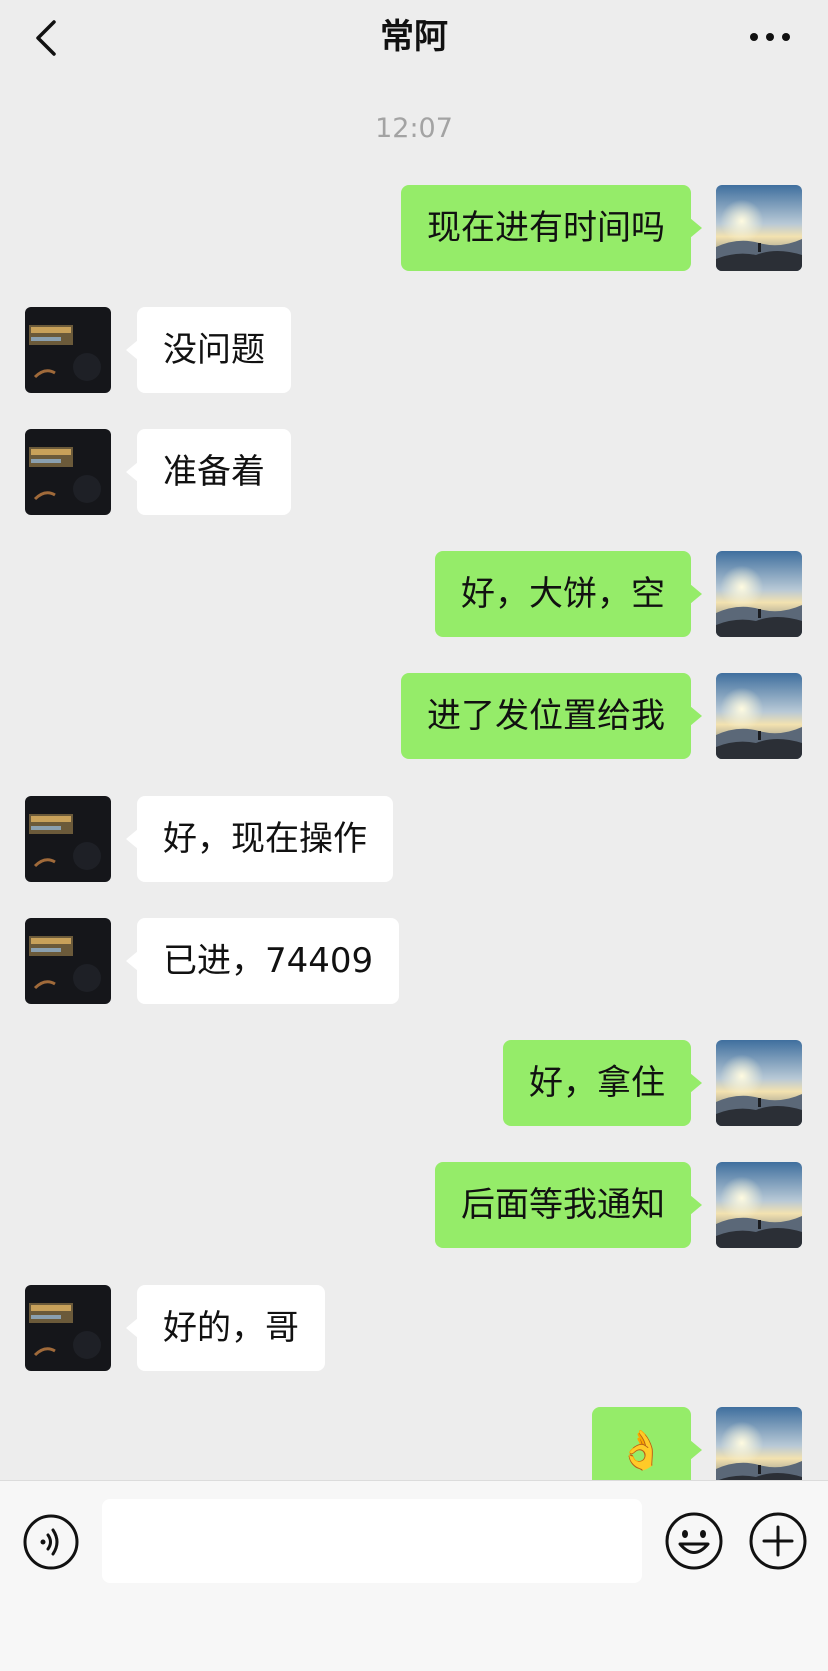  What do you see at coordinates (214, 350) in the screenshot?
I see `message-text: 没问题` at bounding box center [214, 350].